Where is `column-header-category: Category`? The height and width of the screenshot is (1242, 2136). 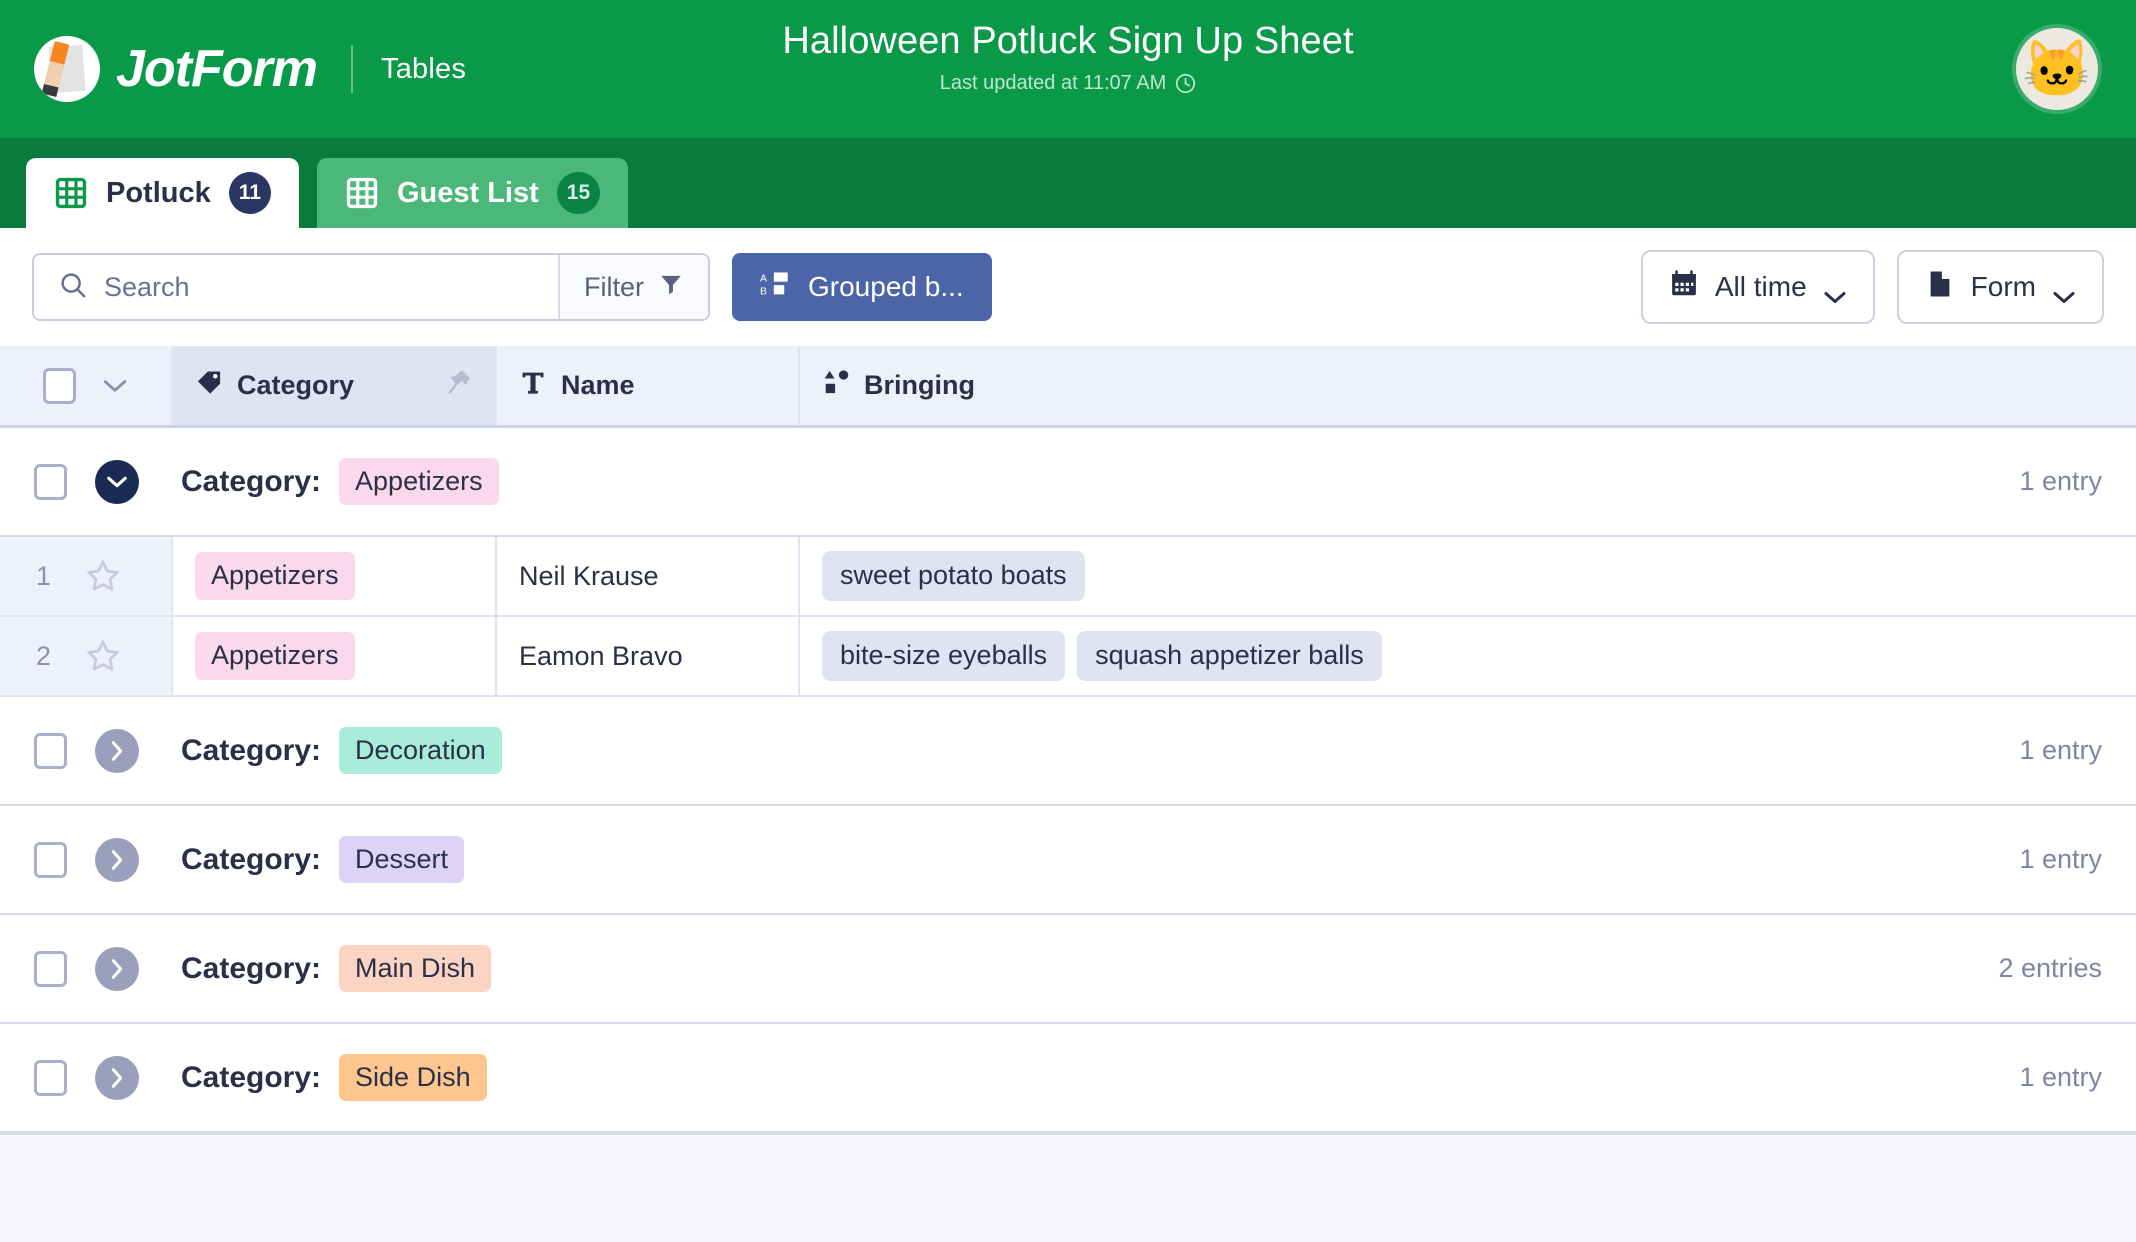 column-header-category: Category is located at coordinates (335, 385).